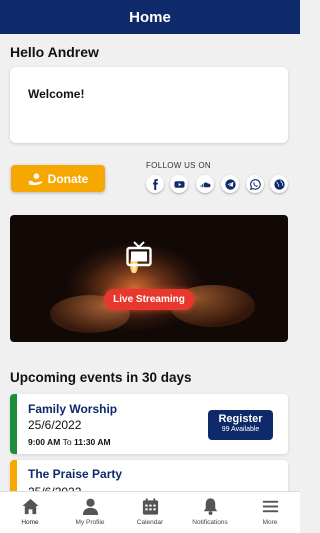  I want to click on register-button: Register 99 Available, so click(240, 425).